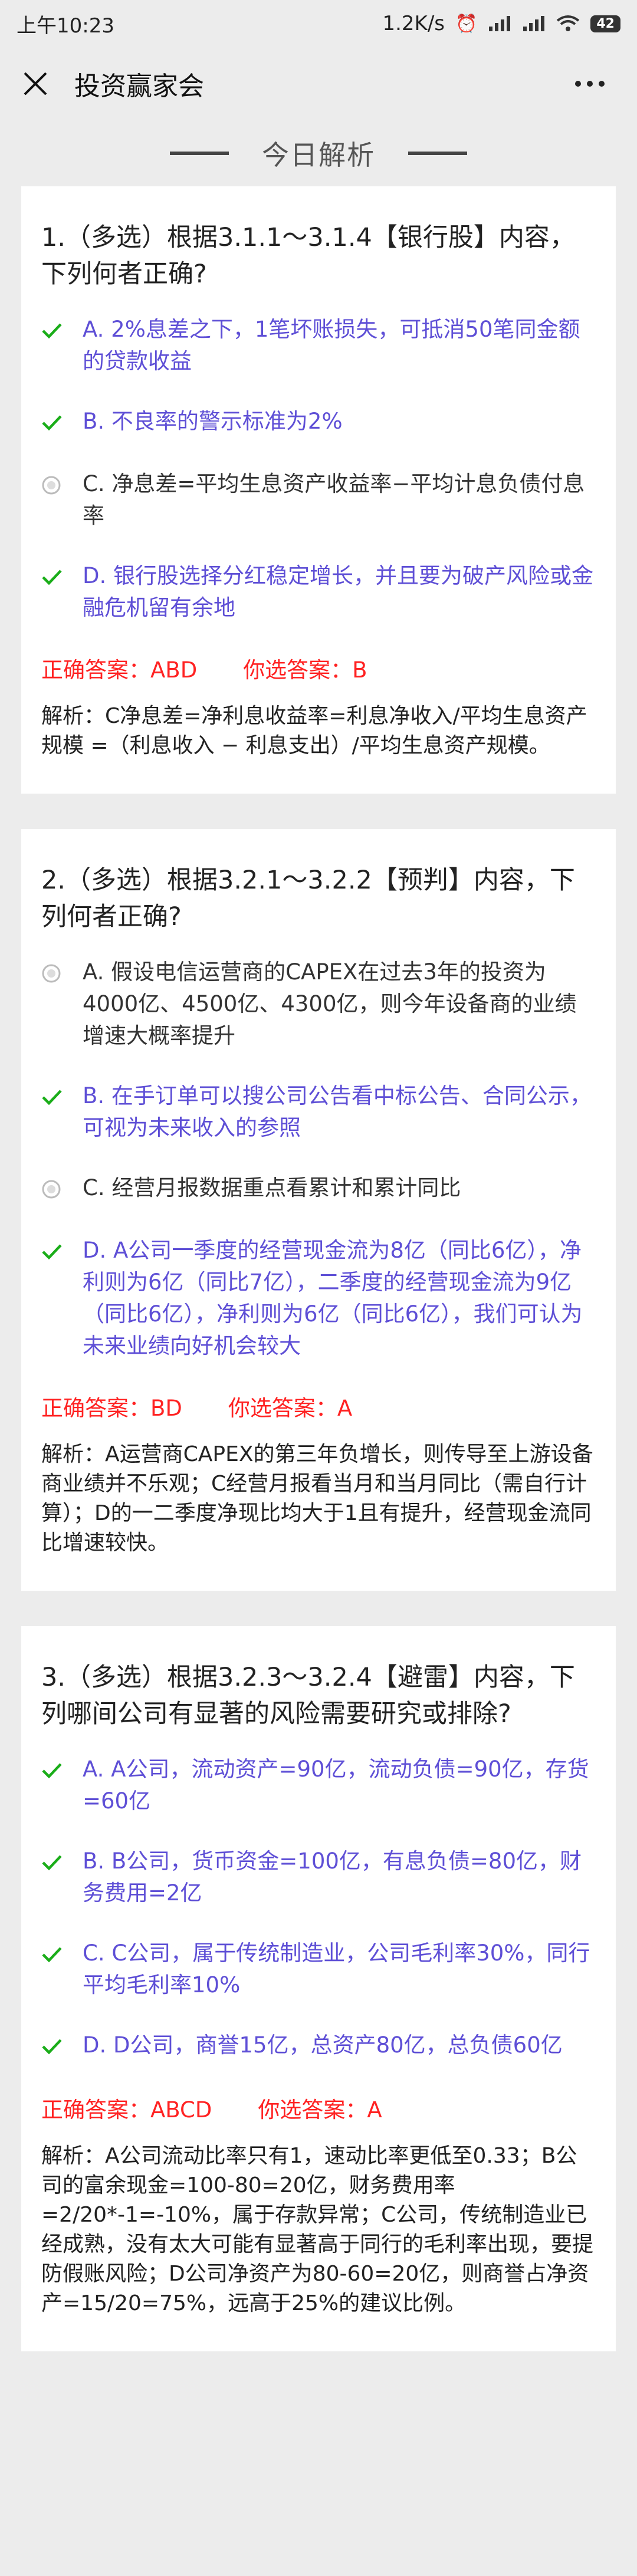 The height and width of the screenshot is (2576, 637). Describe the element at coordinates (337, 1112) in the screenshot. I see `option-text: B. 在手订单可以搜公司公告看中标公告、合同公示，可视为未来收入的参照` at that location.